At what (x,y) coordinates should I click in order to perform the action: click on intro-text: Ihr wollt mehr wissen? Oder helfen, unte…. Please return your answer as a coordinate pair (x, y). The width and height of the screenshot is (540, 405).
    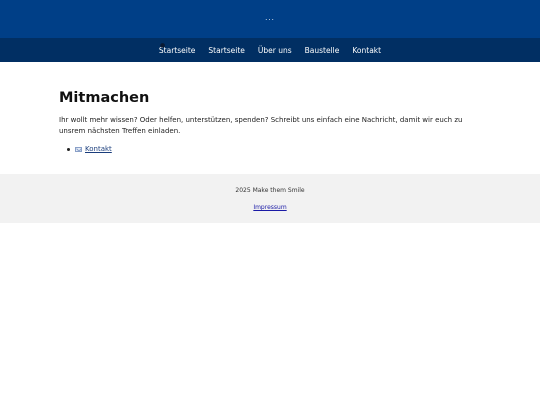
    Looking at the image, I should click on (261, 125).